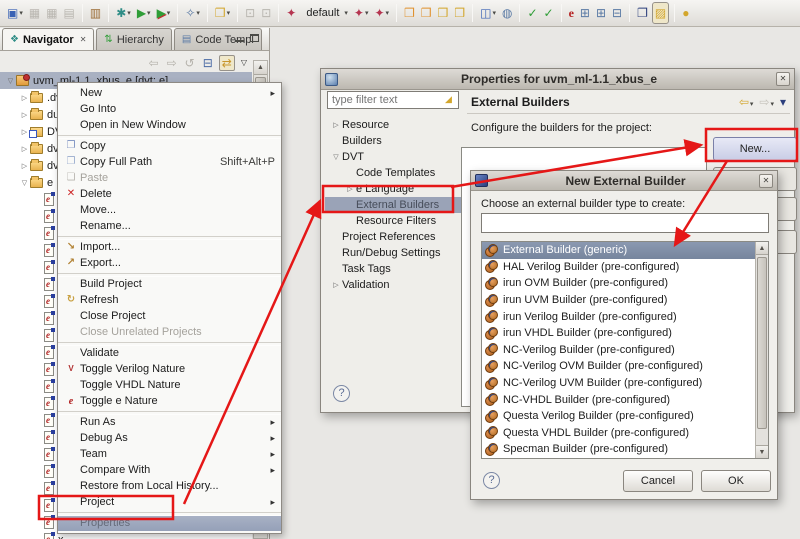 The width and height of the screenshot is (800, 539). What do you see at coordinates (83, 39) in the screenshot?
I see `close-tab-icon: ✕` at bounding box center [83, 39].